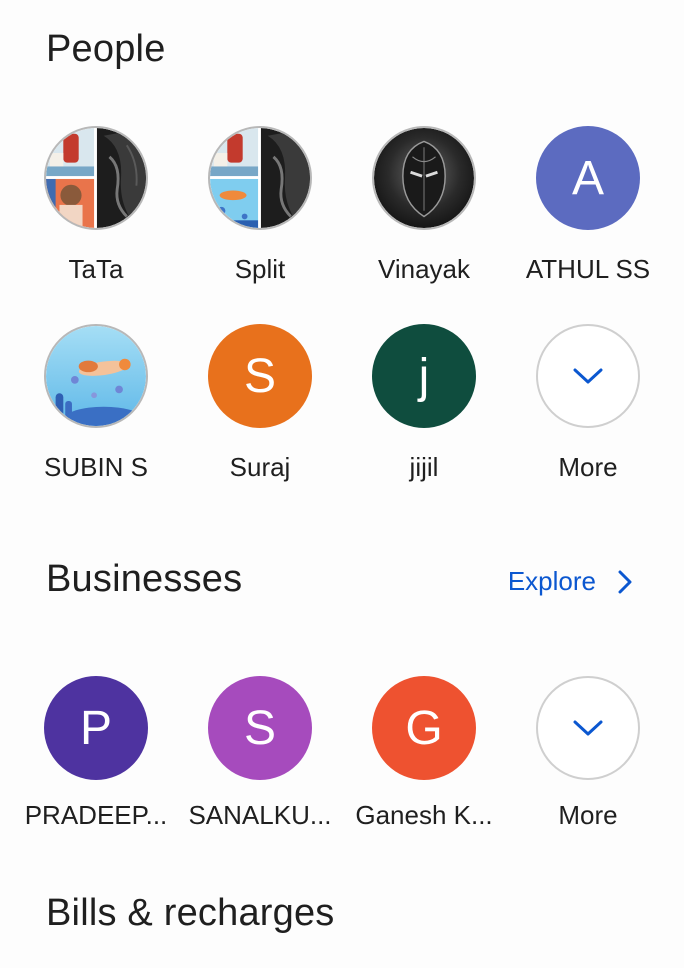 The image size is (684, 968). What do you see at coordinates (424, 467) in the screenshot?
I see `contact-name: jijil` at bounding box center [424, 467].